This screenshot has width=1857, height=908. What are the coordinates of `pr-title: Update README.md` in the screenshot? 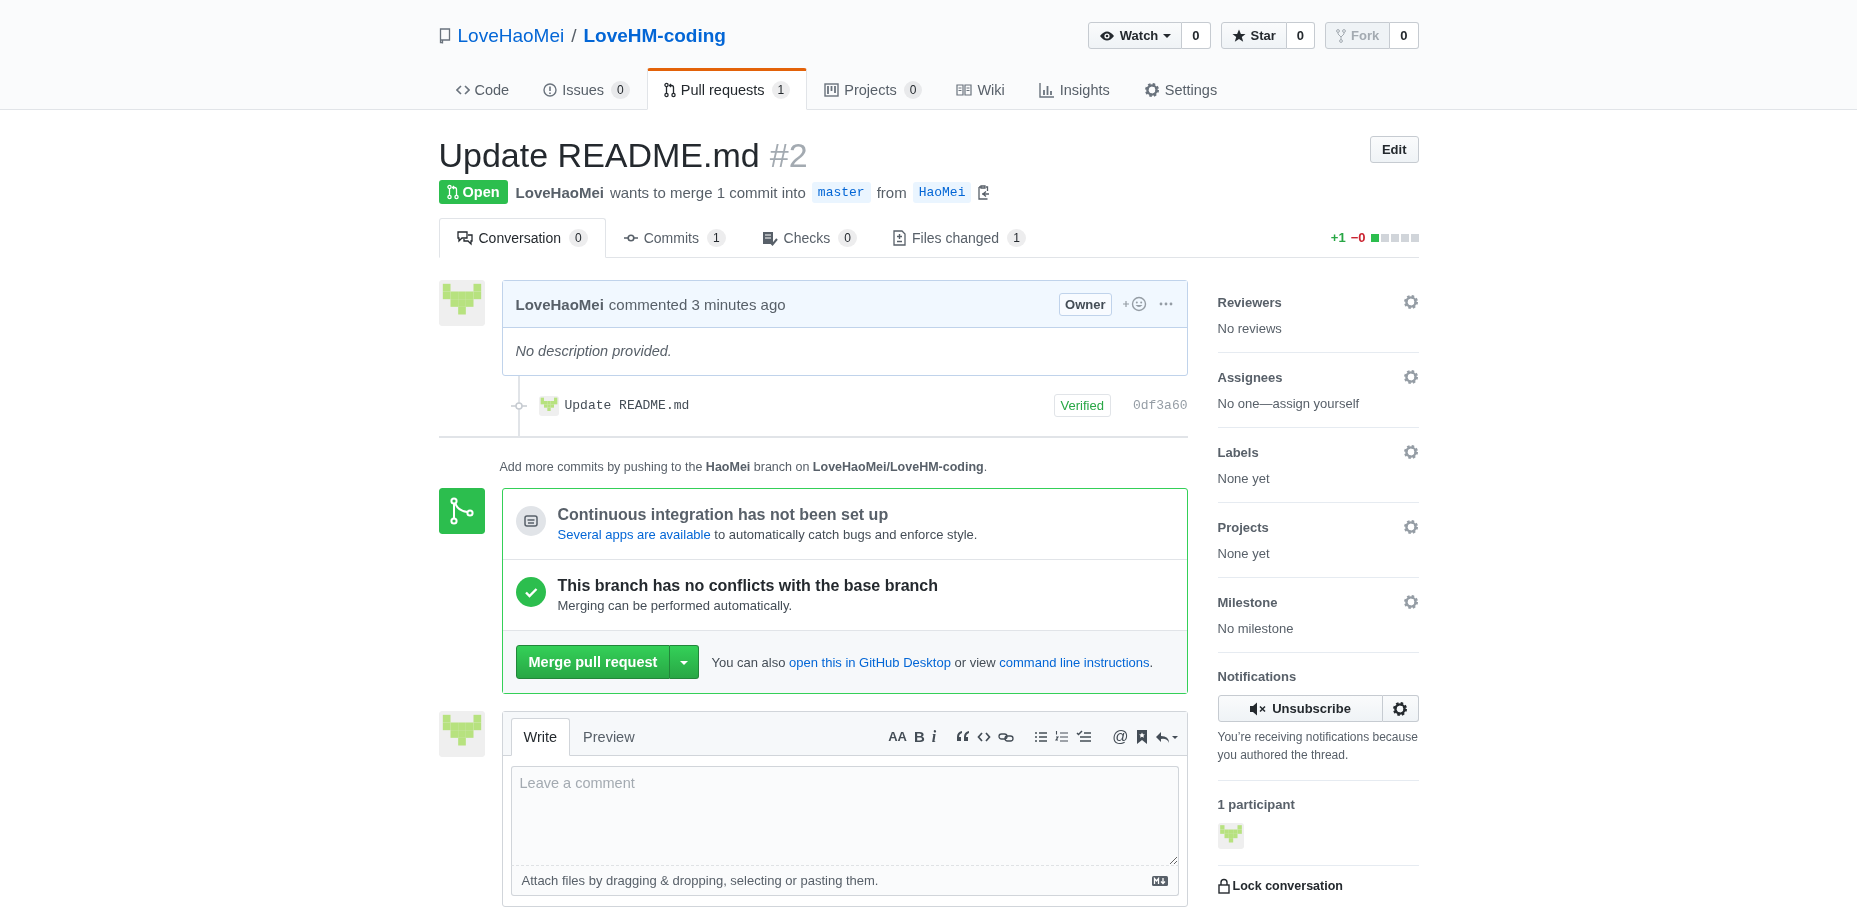 It's located at (599, 155).